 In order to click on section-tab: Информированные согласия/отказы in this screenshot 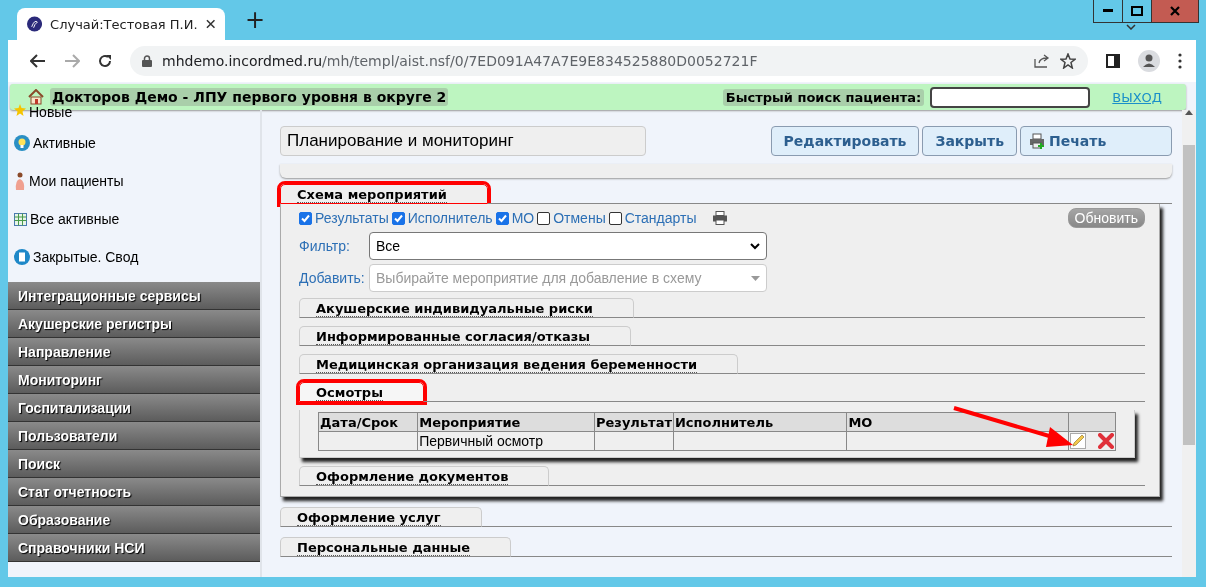, I will do `click(465, 336)`.